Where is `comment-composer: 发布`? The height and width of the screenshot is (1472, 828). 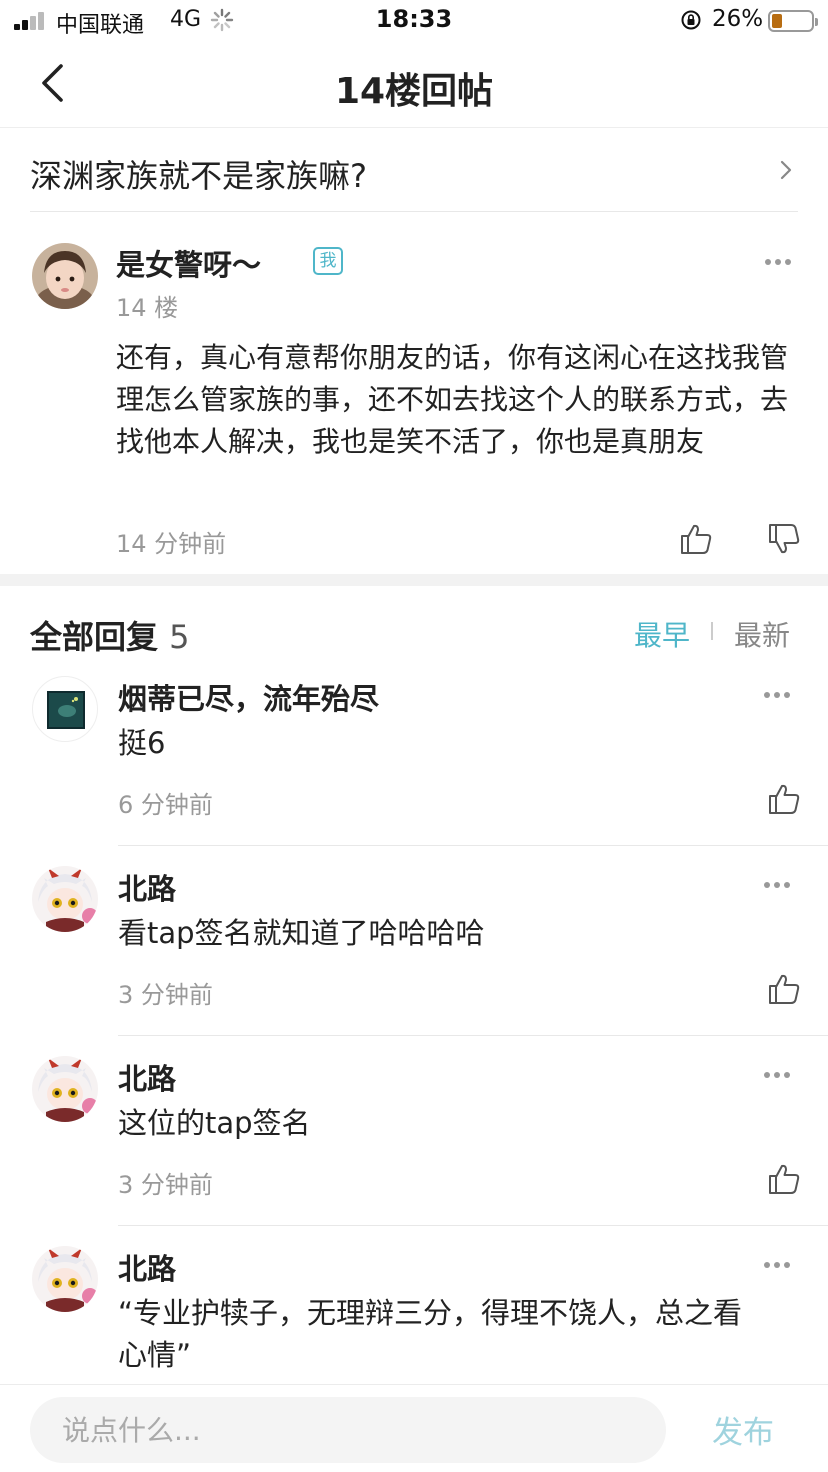
comment-composer: 发布 is located at coordinates (414, 1428).